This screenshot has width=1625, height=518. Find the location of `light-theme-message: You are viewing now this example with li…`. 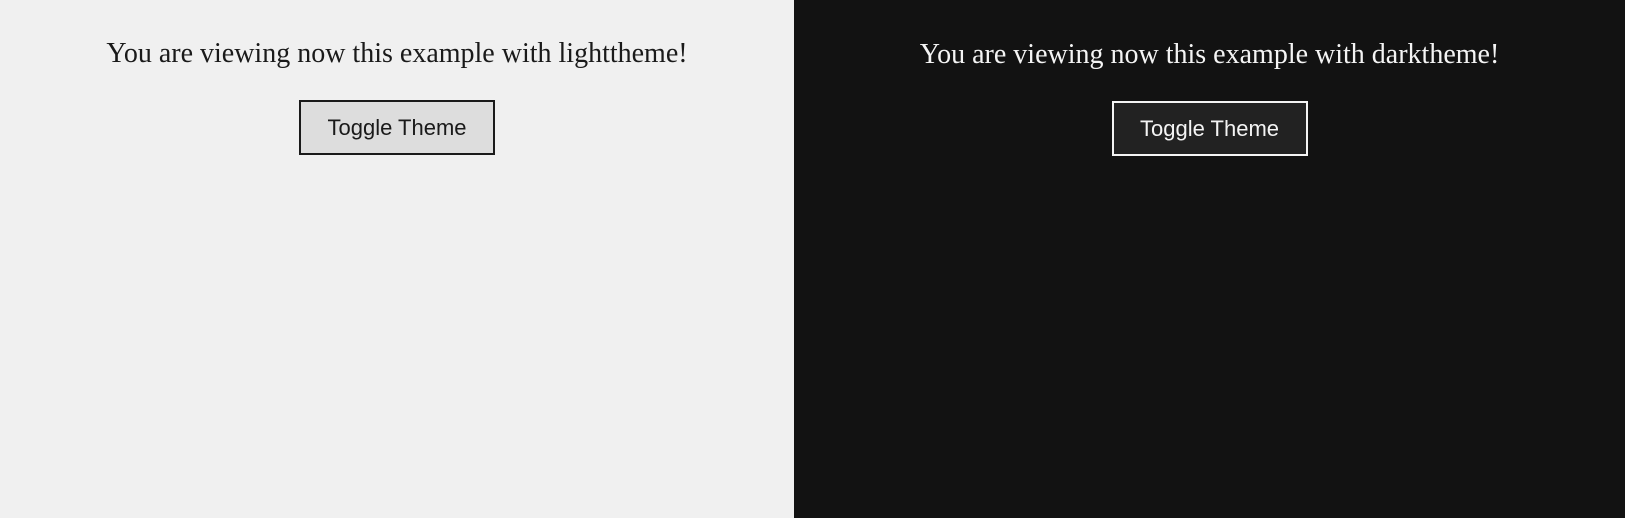

light-theme-message: You are viewing now this example with li… is located at coordinates (397, 53).